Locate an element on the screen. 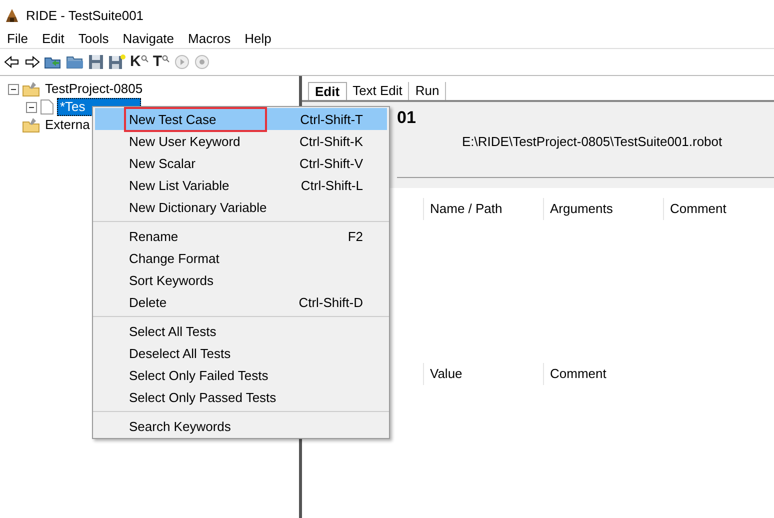 This screenshot has width=774, height=518. menu-item: File is located at coordinates (17, 39).